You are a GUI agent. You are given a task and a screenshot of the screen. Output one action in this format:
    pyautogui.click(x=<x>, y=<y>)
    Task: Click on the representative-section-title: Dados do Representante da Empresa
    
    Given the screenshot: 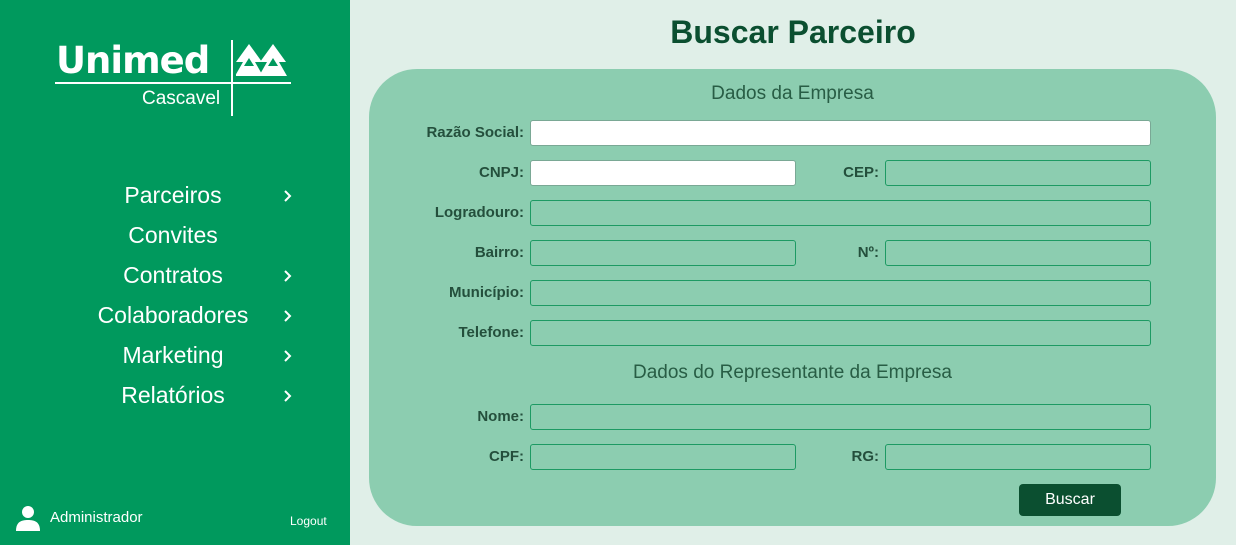 What is the action you would take?
    pyautogui.click(x=792, y=372)
    